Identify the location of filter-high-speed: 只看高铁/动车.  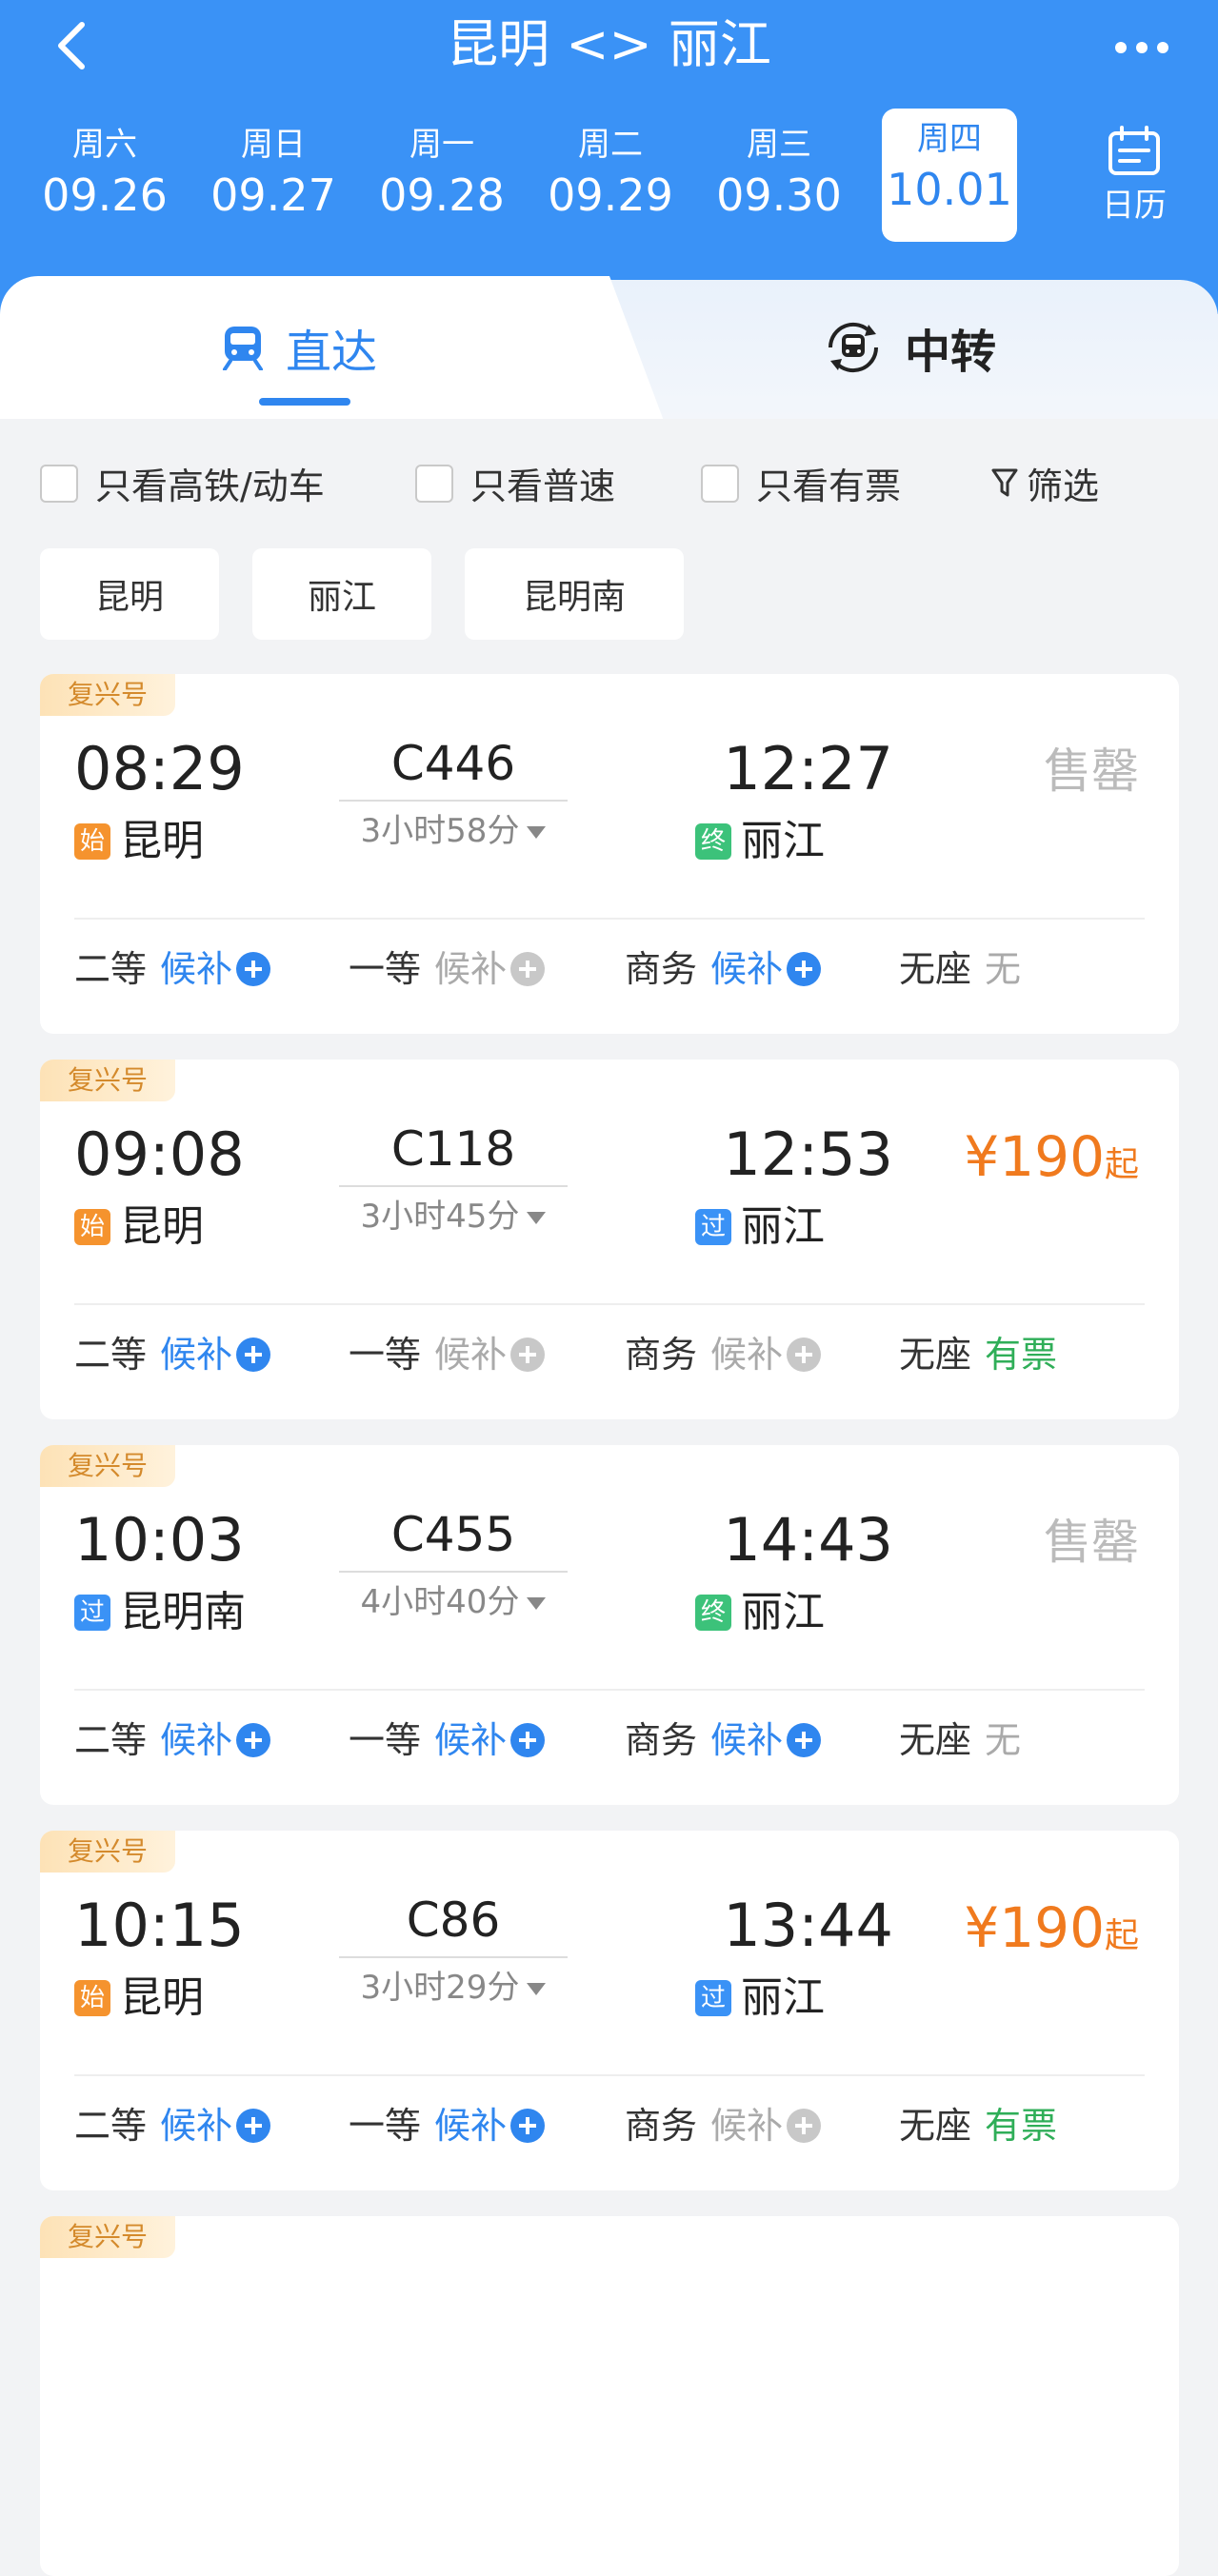
(183, 483).